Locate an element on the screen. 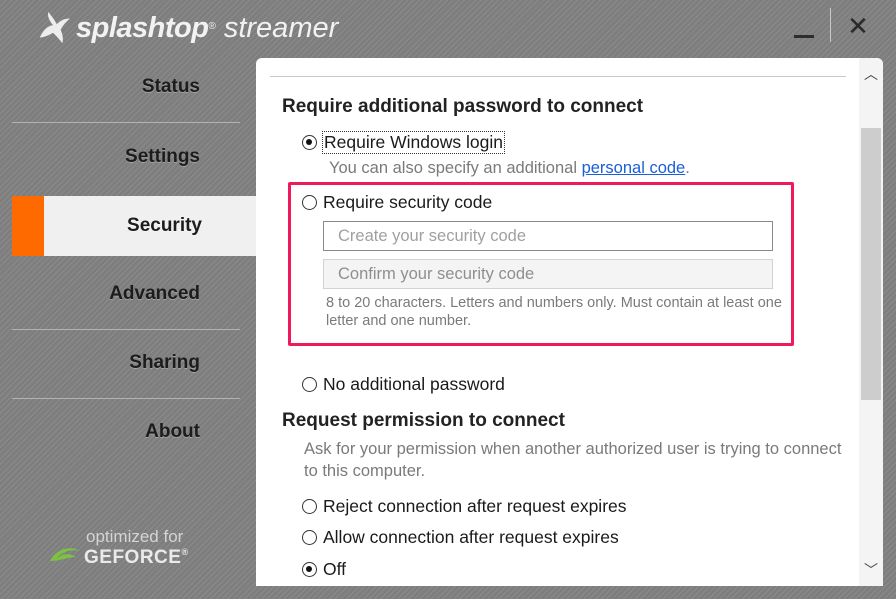 This screenshot has width=896, height=599. create-security-code-input: Create your security code is located at coordinates (548, 236).